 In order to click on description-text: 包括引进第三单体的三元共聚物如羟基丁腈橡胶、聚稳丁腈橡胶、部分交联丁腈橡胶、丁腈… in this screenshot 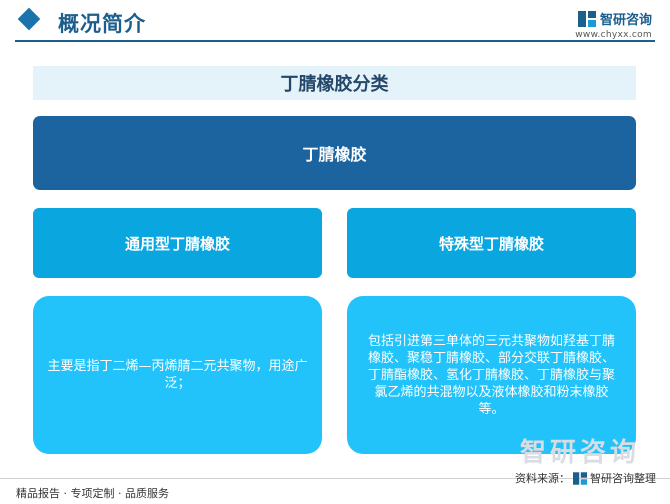, I will do `click(491, 375)`.